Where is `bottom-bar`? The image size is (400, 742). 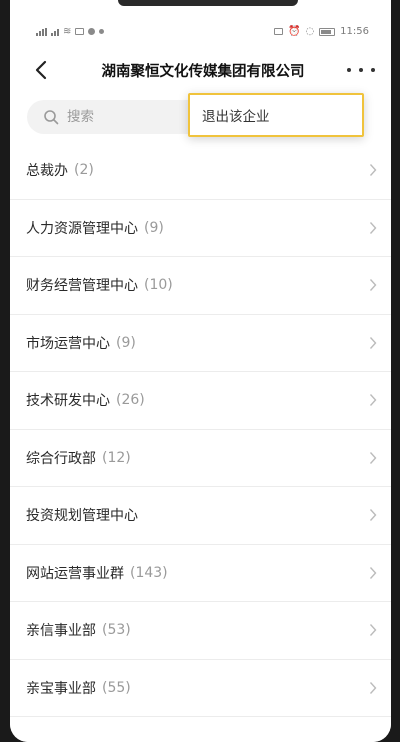
bottom-bar is located at coordinates (200, 731).